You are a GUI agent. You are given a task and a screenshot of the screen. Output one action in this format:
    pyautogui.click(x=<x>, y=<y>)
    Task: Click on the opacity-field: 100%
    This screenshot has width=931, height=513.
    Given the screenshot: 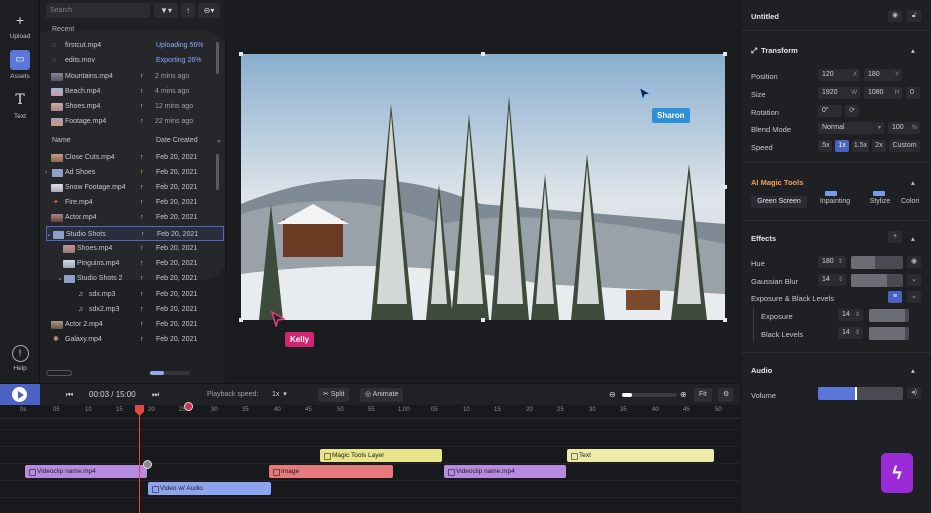 What is the action you would take?
    pyautogui.click(x=904, y=128)
    